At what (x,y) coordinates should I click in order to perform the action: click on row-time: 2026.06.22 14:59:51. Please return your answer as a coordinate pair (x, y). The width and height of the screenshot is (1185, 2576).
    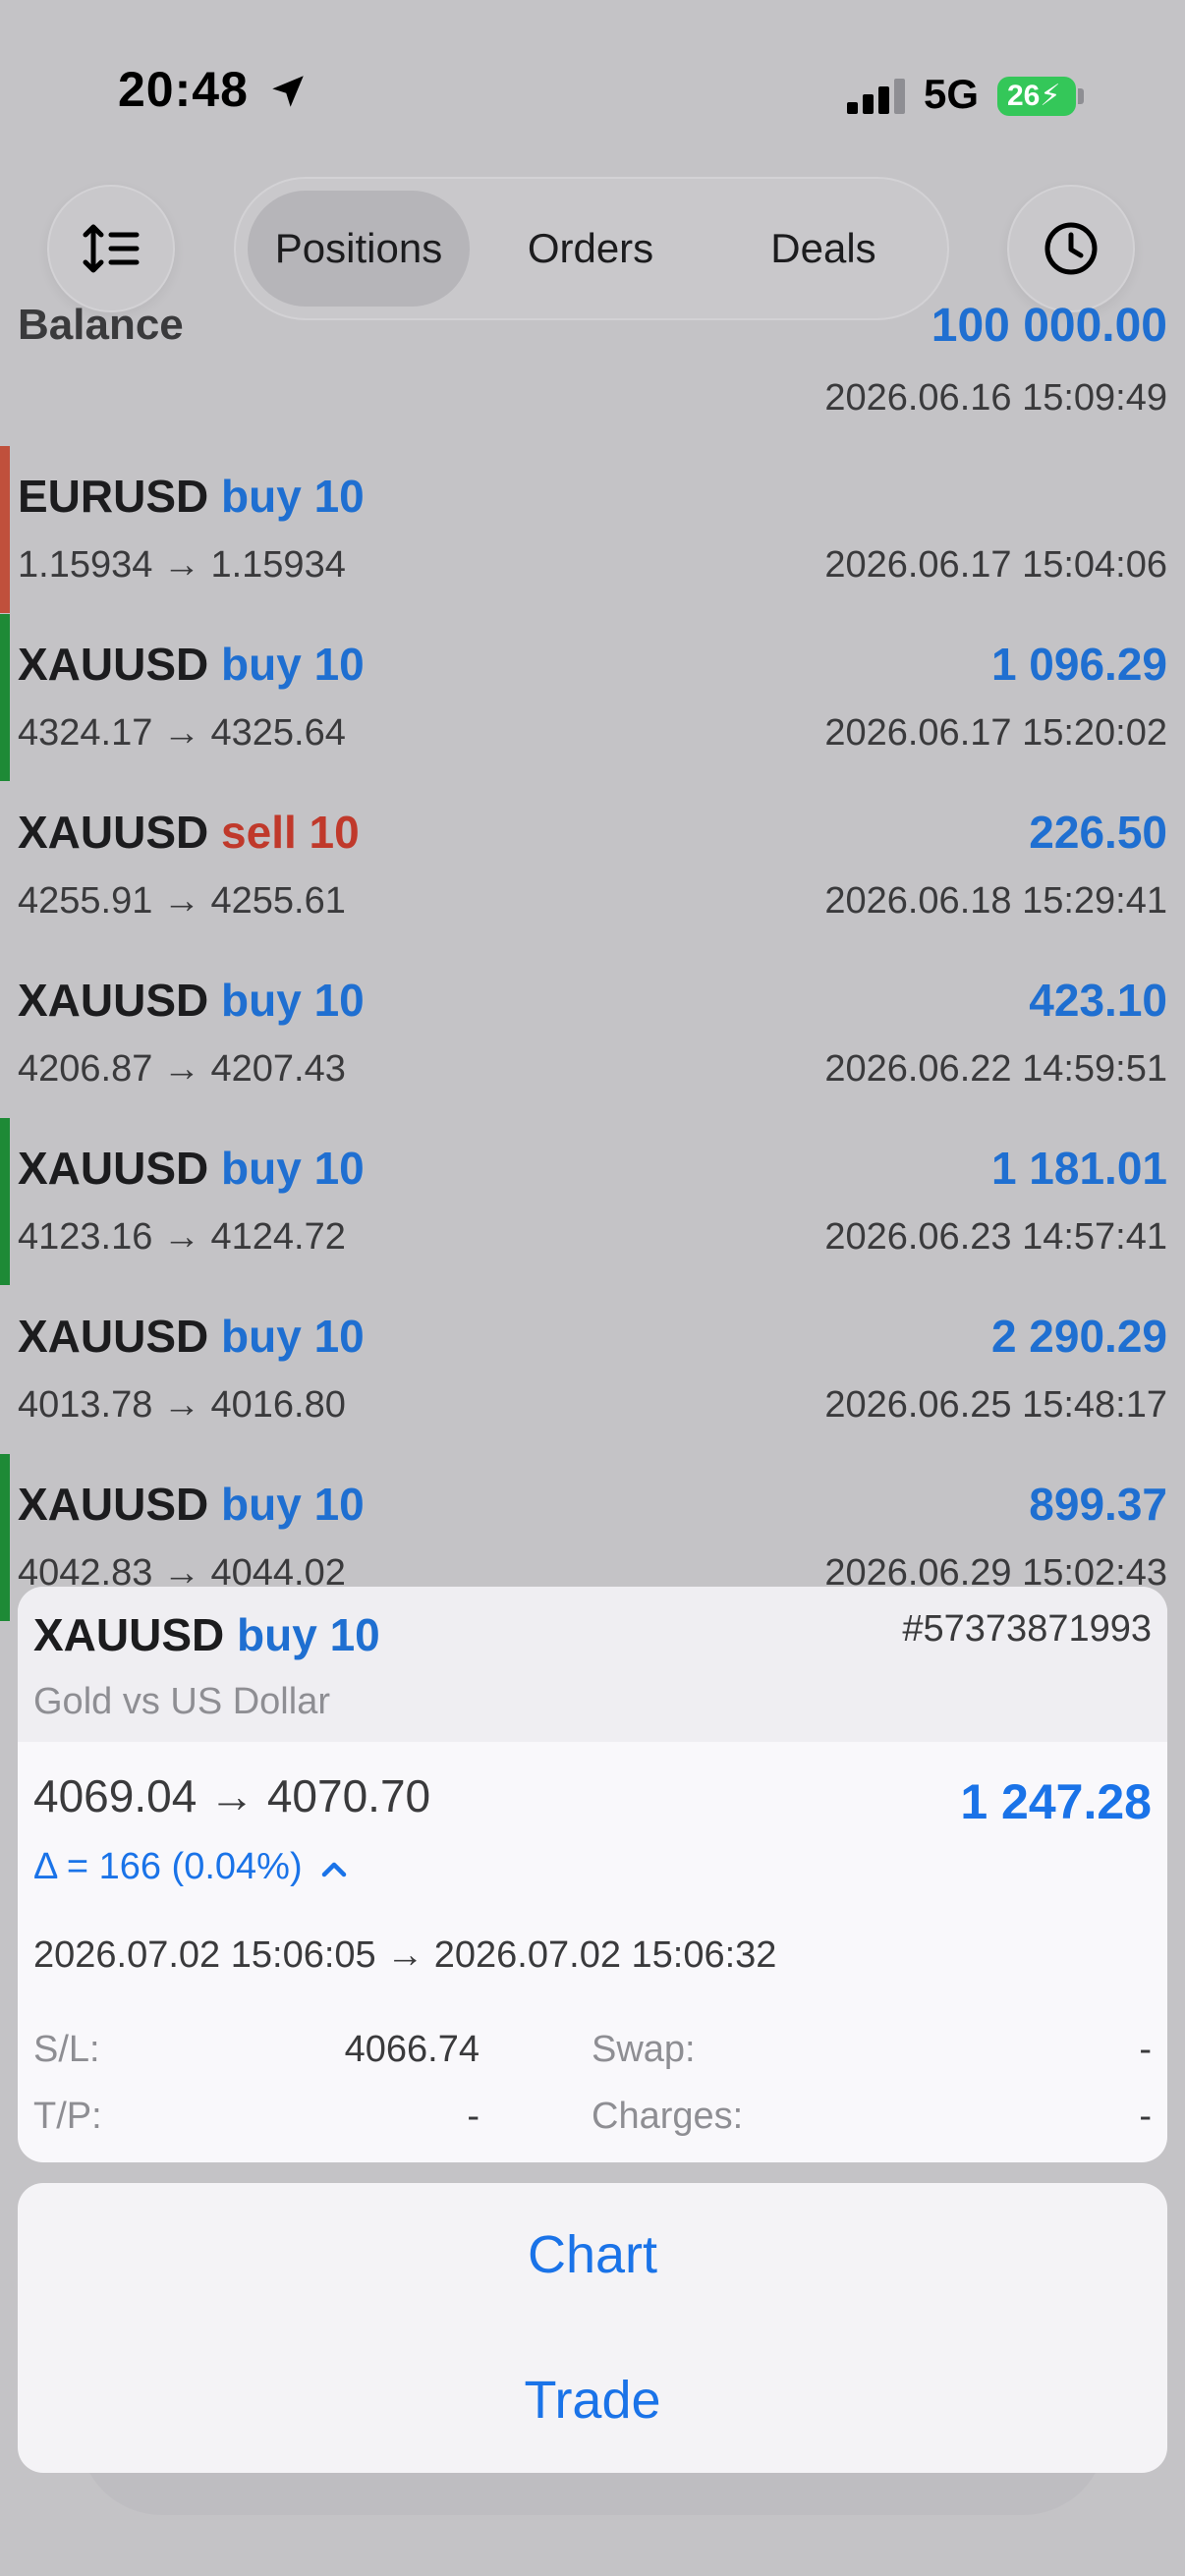
    Looking at the image, I should click on (996, 1069).